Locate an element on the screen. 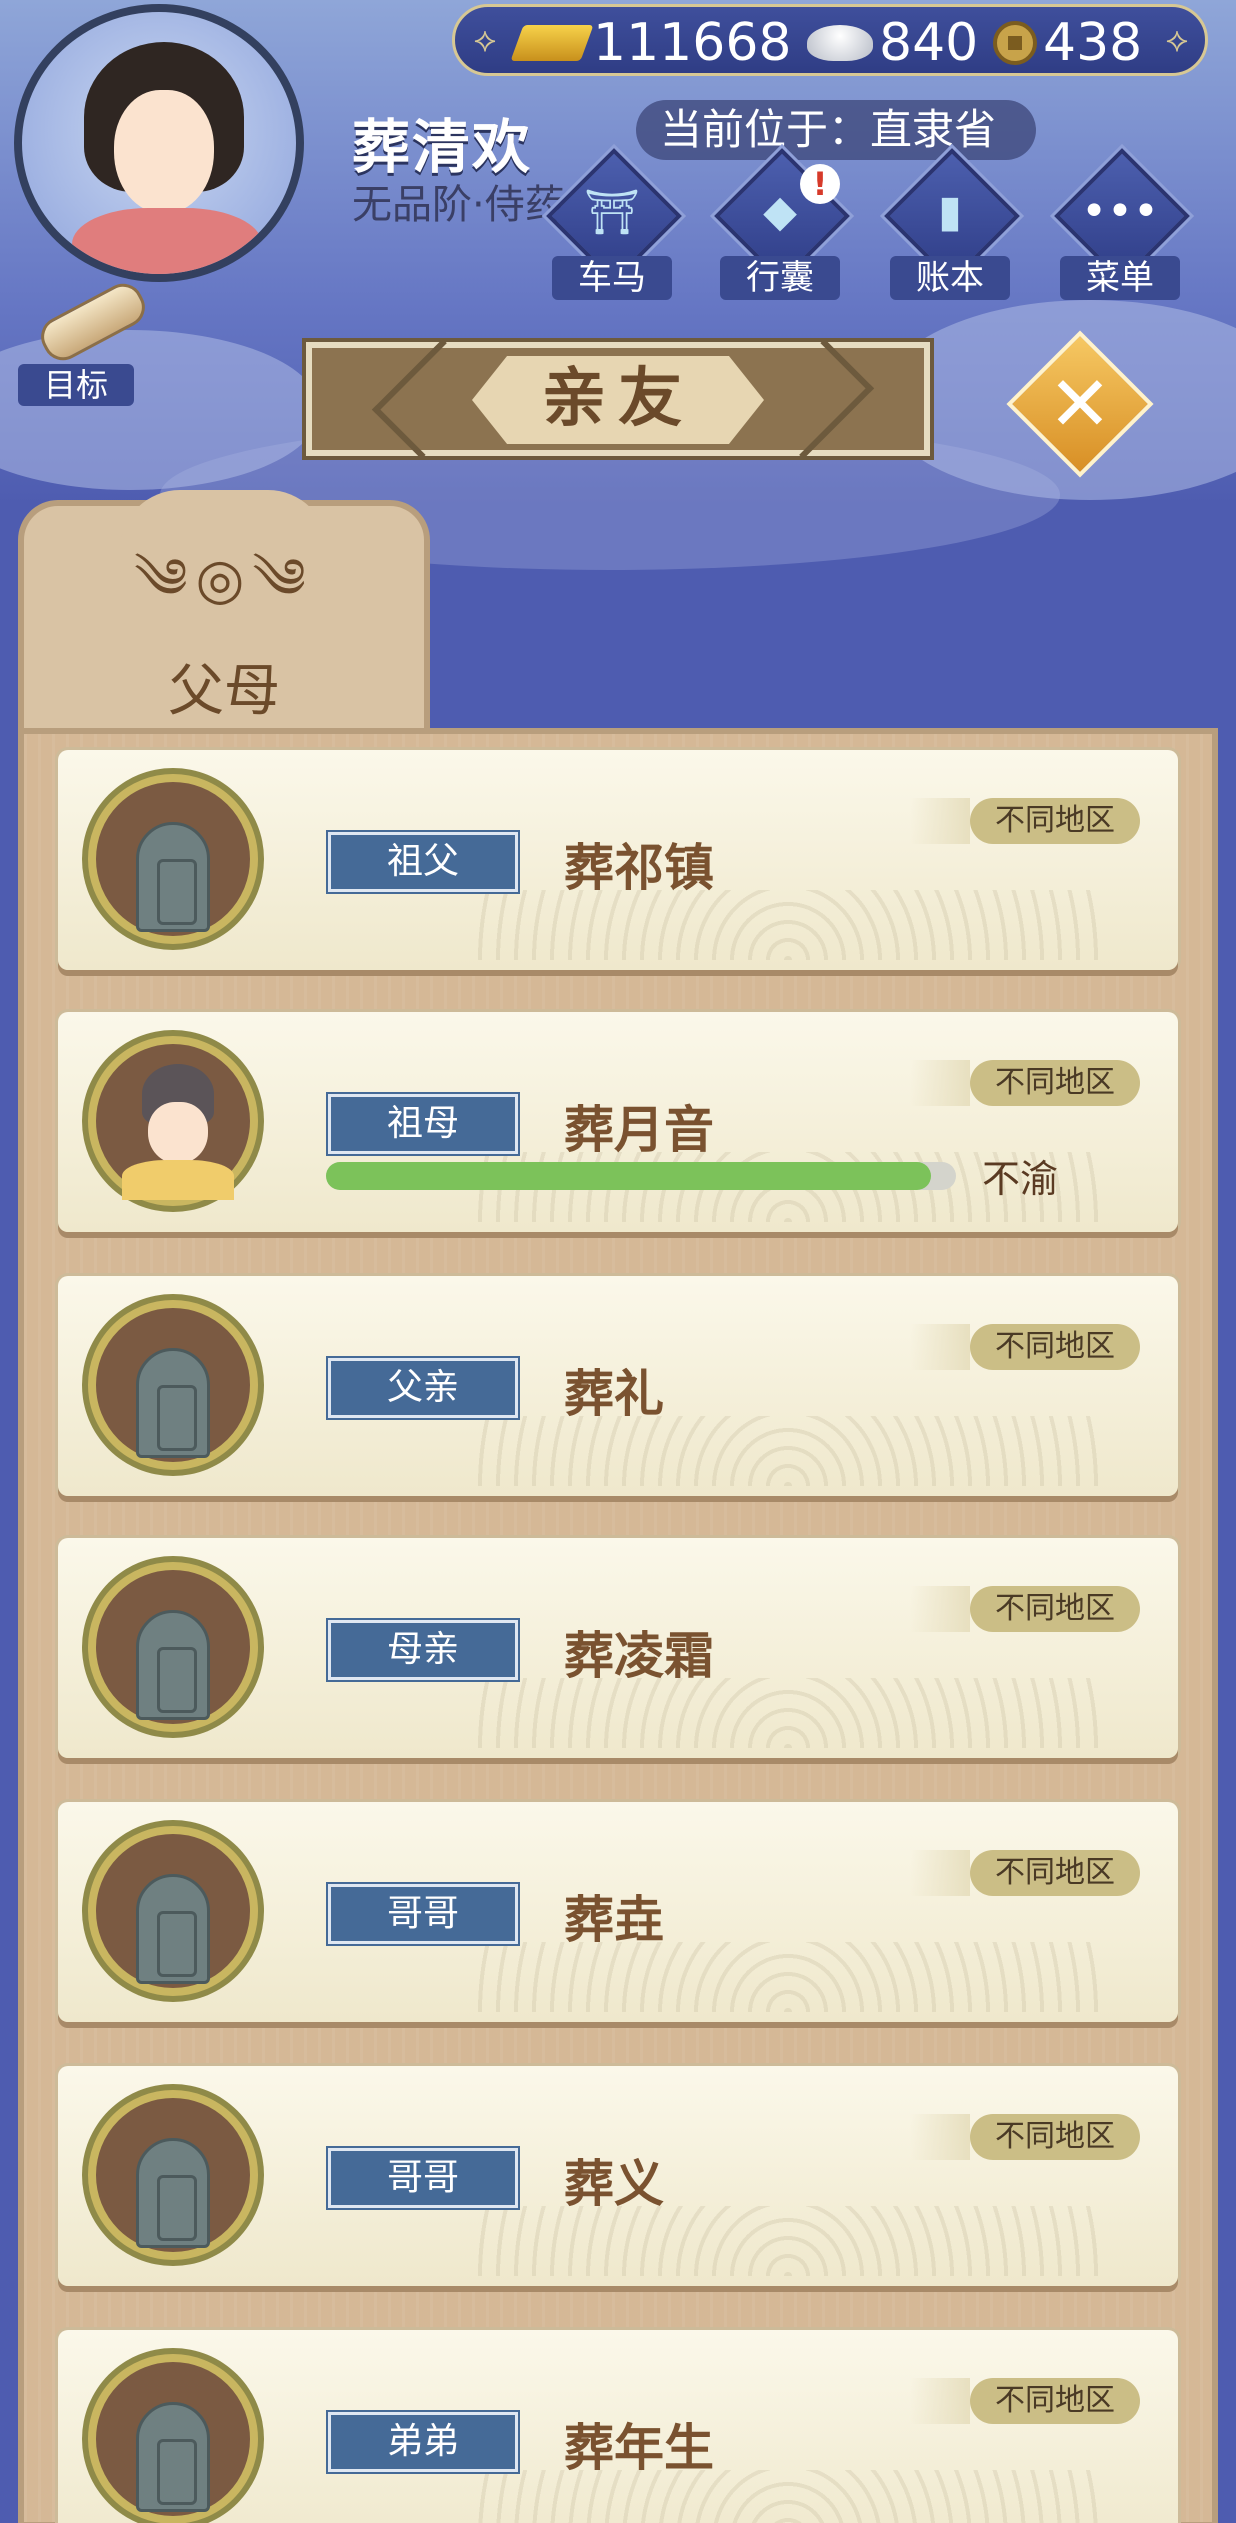 Image resolution: width=1236 pixels, height=2523 pixels. carriage-button: ⛩ 车马 is located at coordinates (612, 224).